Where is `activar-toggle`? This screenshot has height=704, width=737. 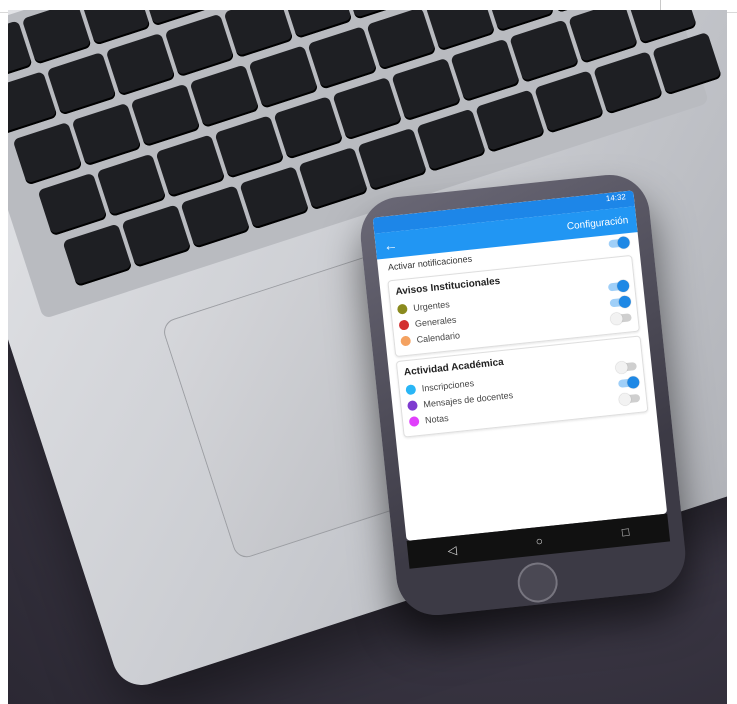
activar-toggle is located at coordinates (619, 243).